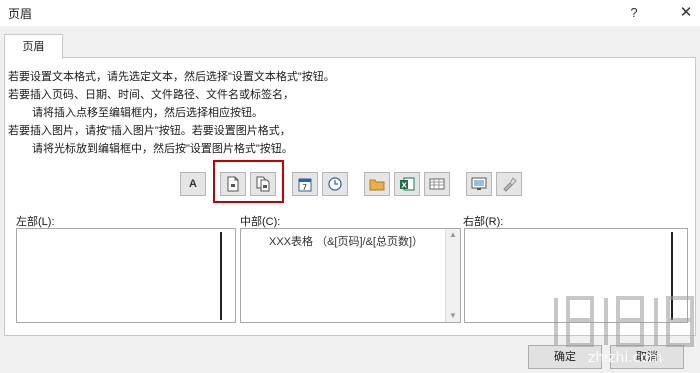  Describe the element at coordinates (452, 275) in the screenshot. I see `center-scrollbar: ▲ ▼` at that location.